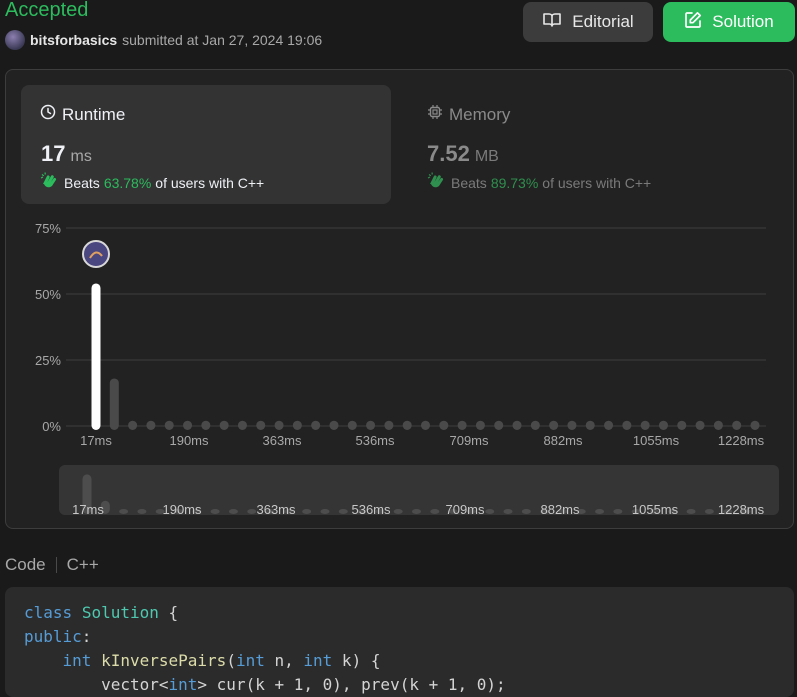 The width and height of the screenshot is (797, 697). What do you see at coordinates (469, 440) in the screenshot?
I see `x-tick-label: 709ms` at bounding box center [469, 440].